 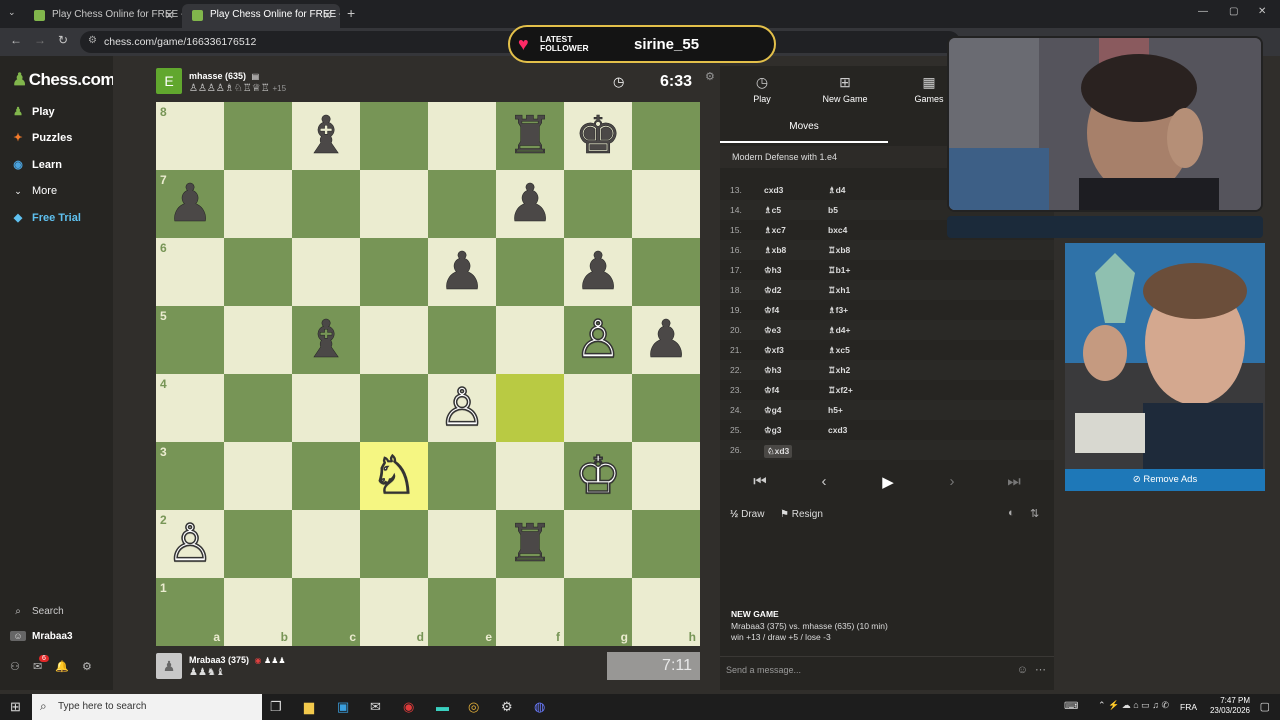 What do you see at coordinates (217, 76) in the screenshot?
I see `opponent-name: mhasse (635)` at bounding box center [217, 76].